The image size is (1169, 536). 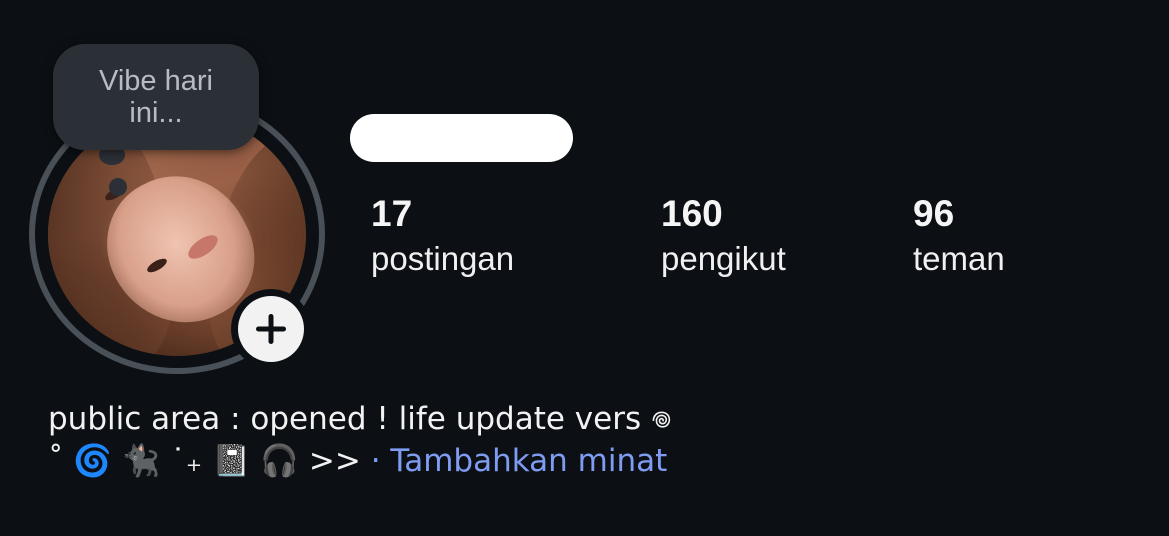 I want to click on stat-friends: 96 teman, so click(x=959, y=236).